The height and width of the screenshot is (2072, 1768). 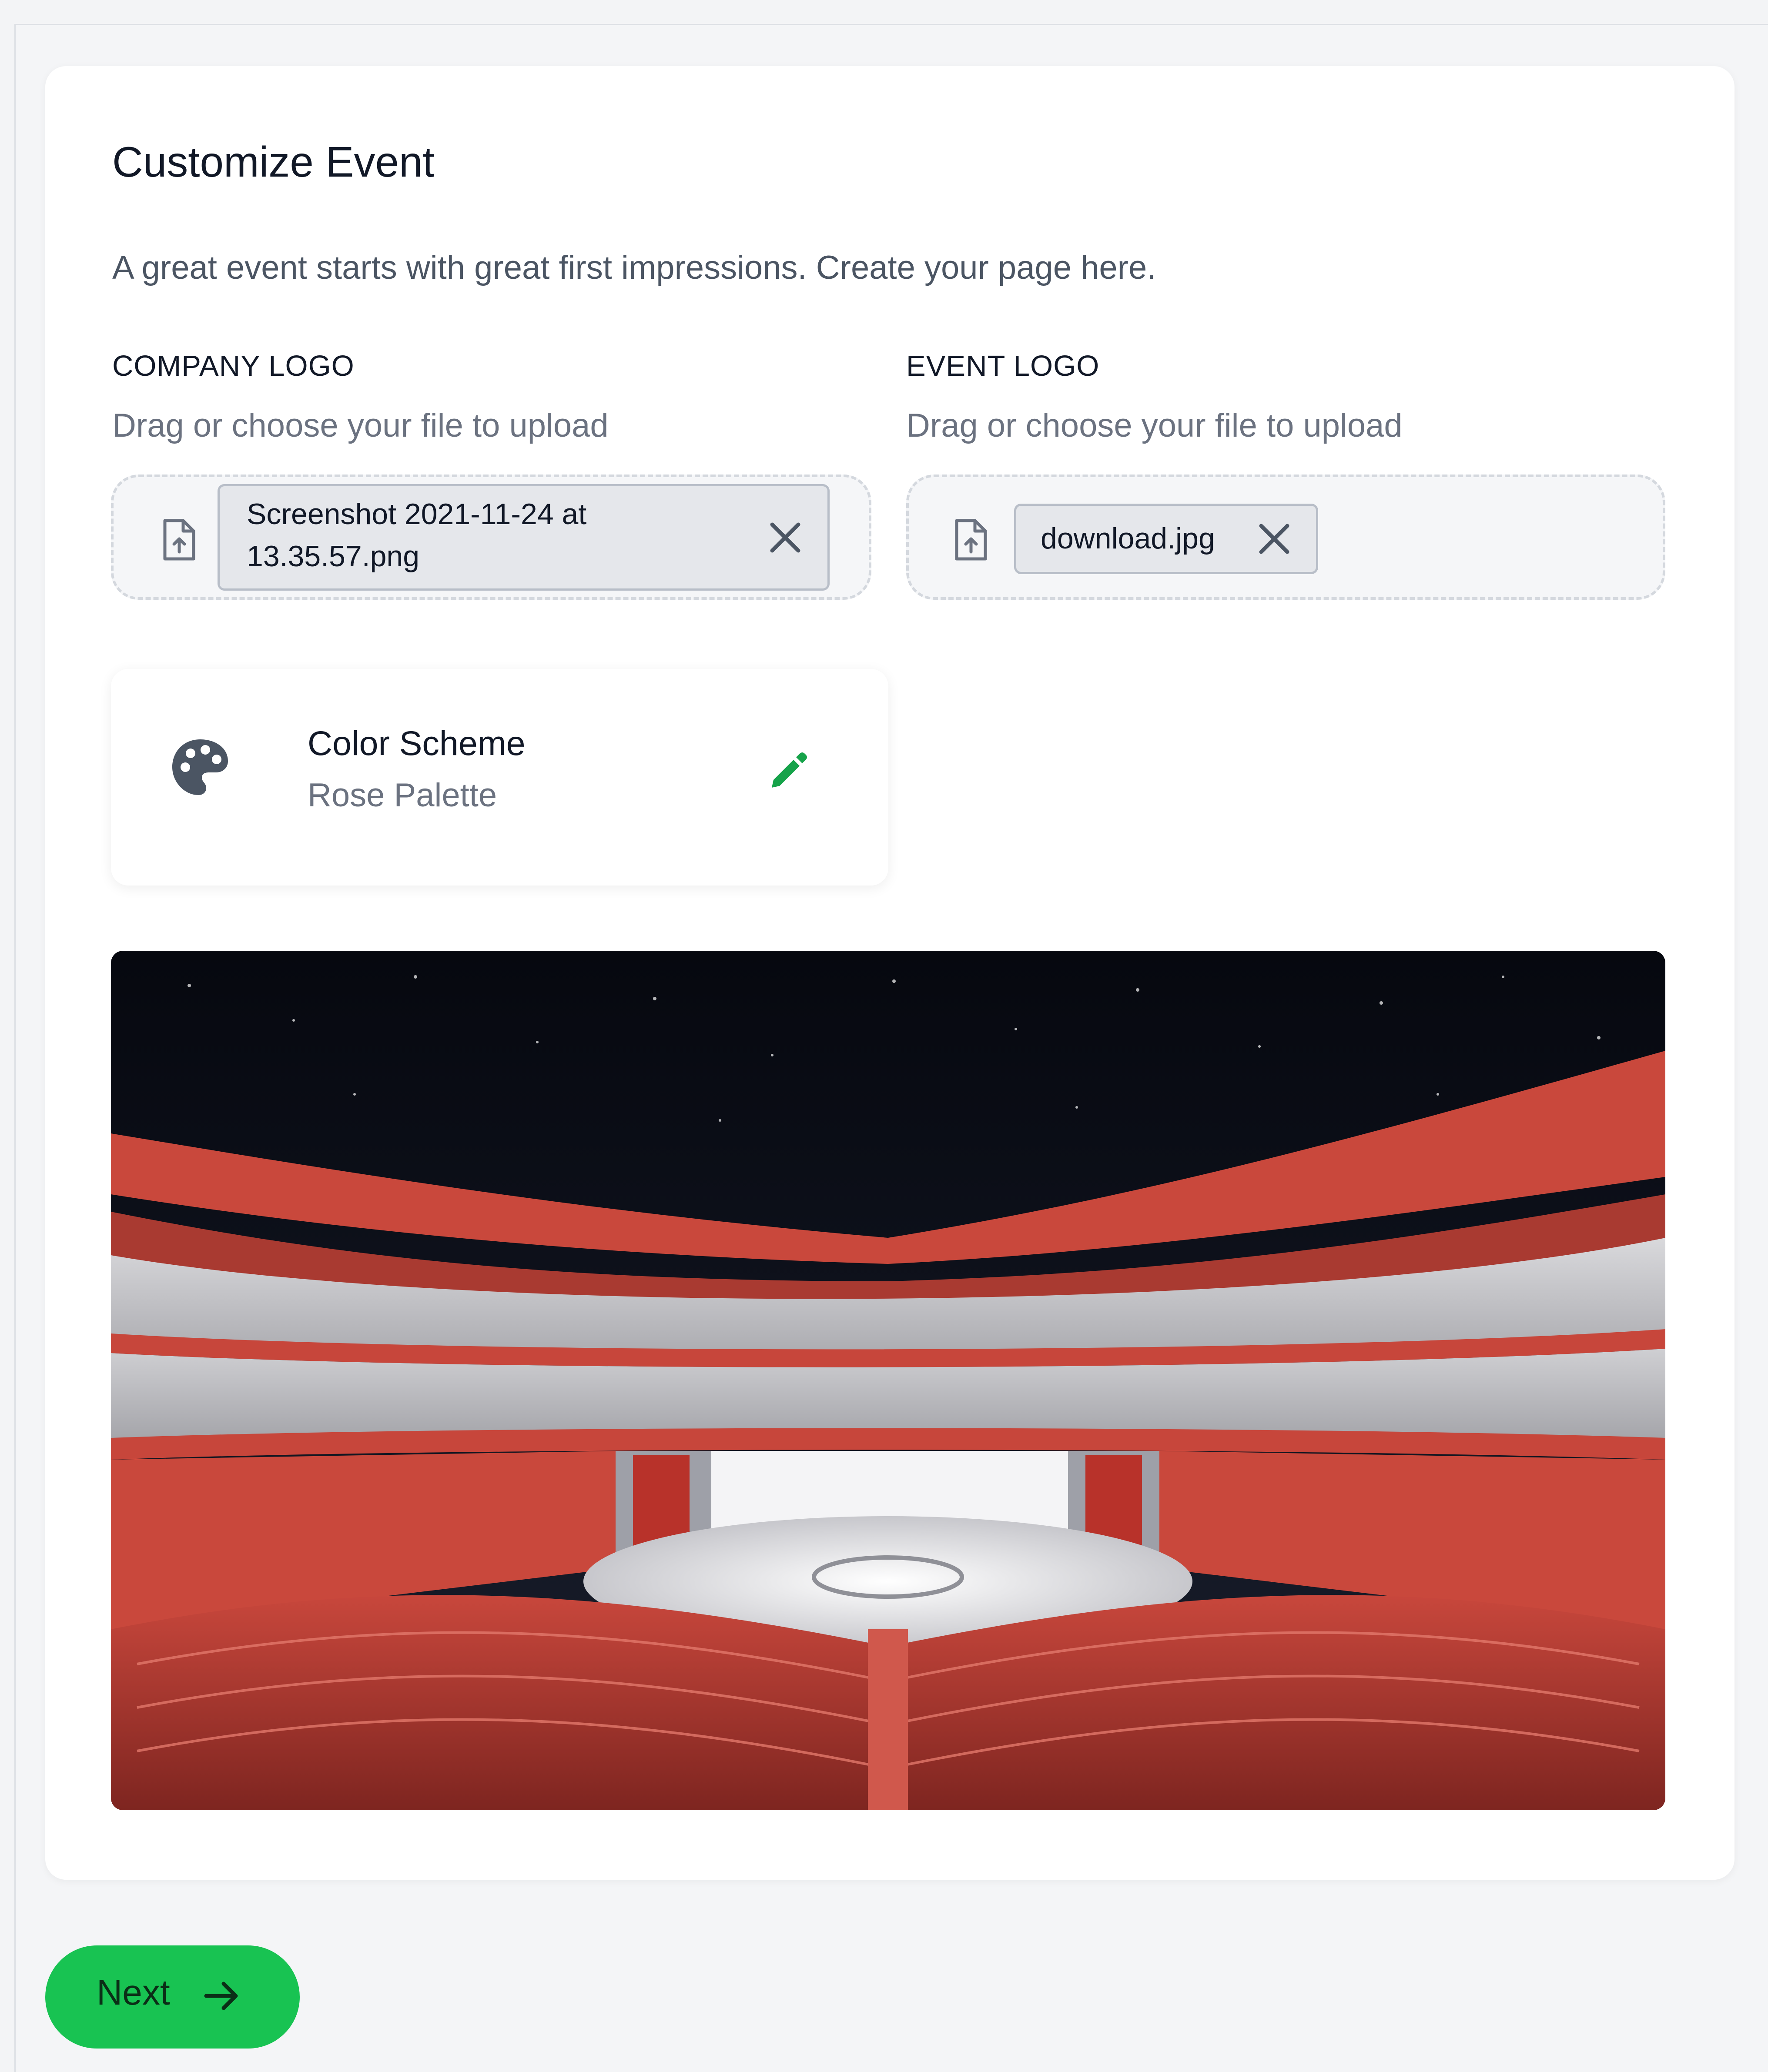 I want to click on color-scheme-title: Color Scheme, so click(x=417, y=743).